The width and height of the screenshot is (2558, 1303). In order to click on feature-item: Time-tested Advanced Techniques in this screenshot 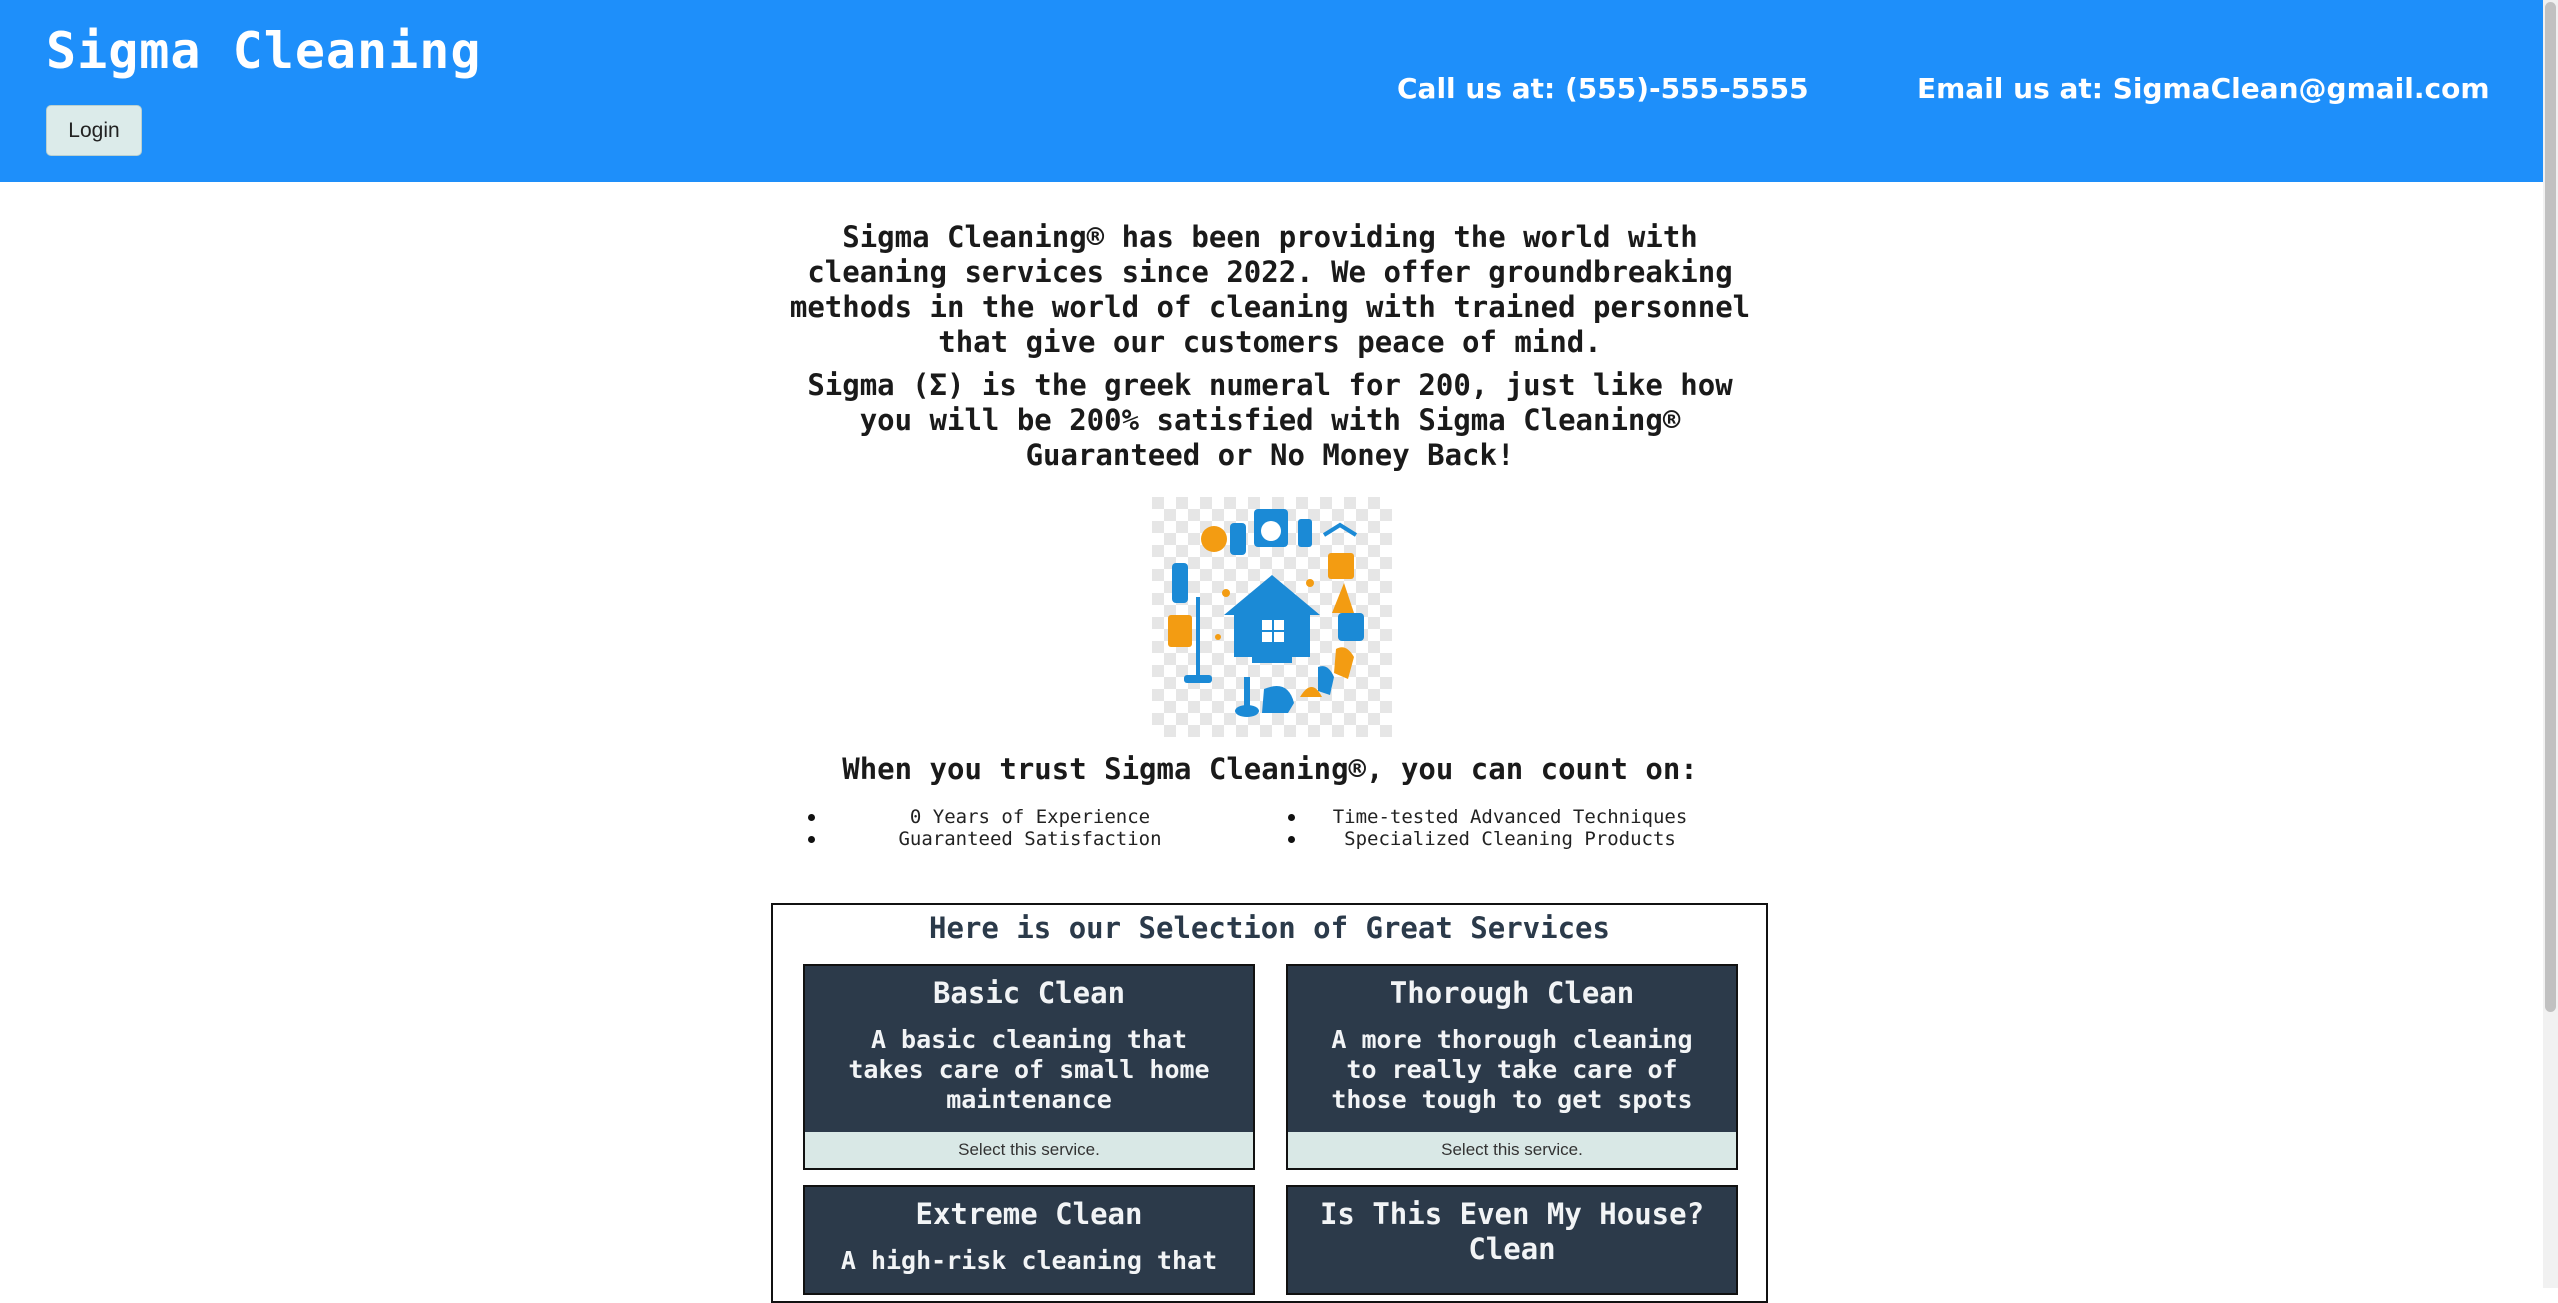, I will do `click(1510, 817)`.